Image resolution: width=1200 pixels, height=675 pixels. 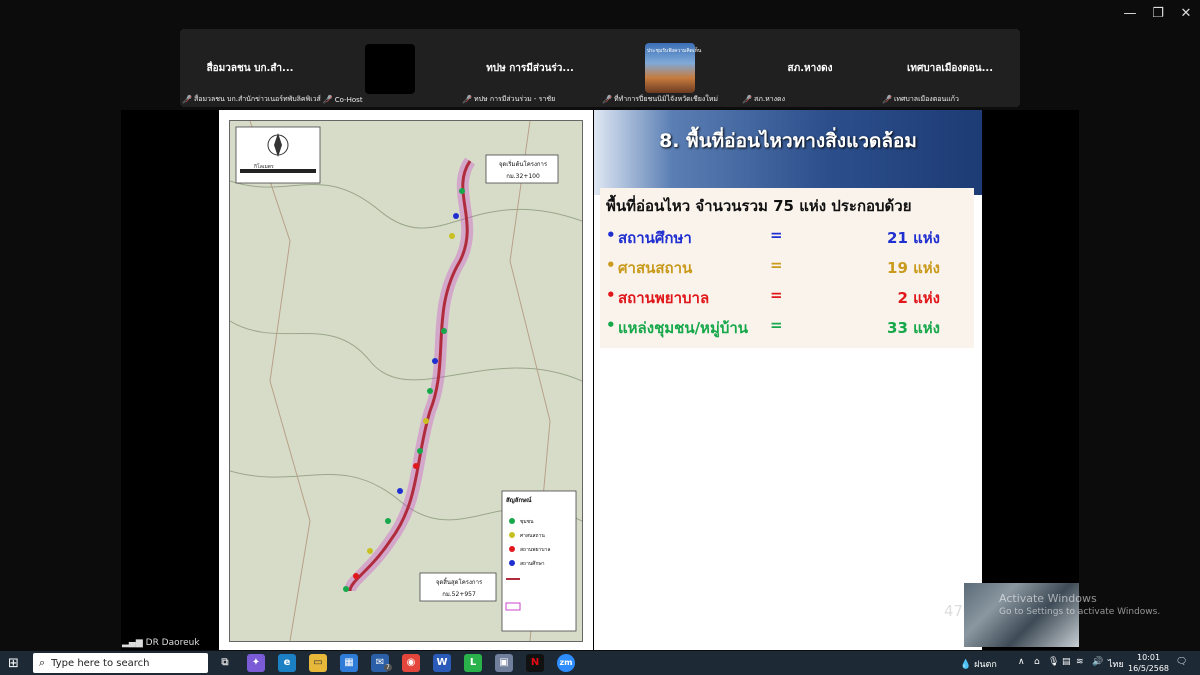 What do you see at coordinates (514, 99) in the screenshot?
I see `caption-text: ทปษ การมีส่วนร่วม - ราชัย` at bounding box center [514, 99].